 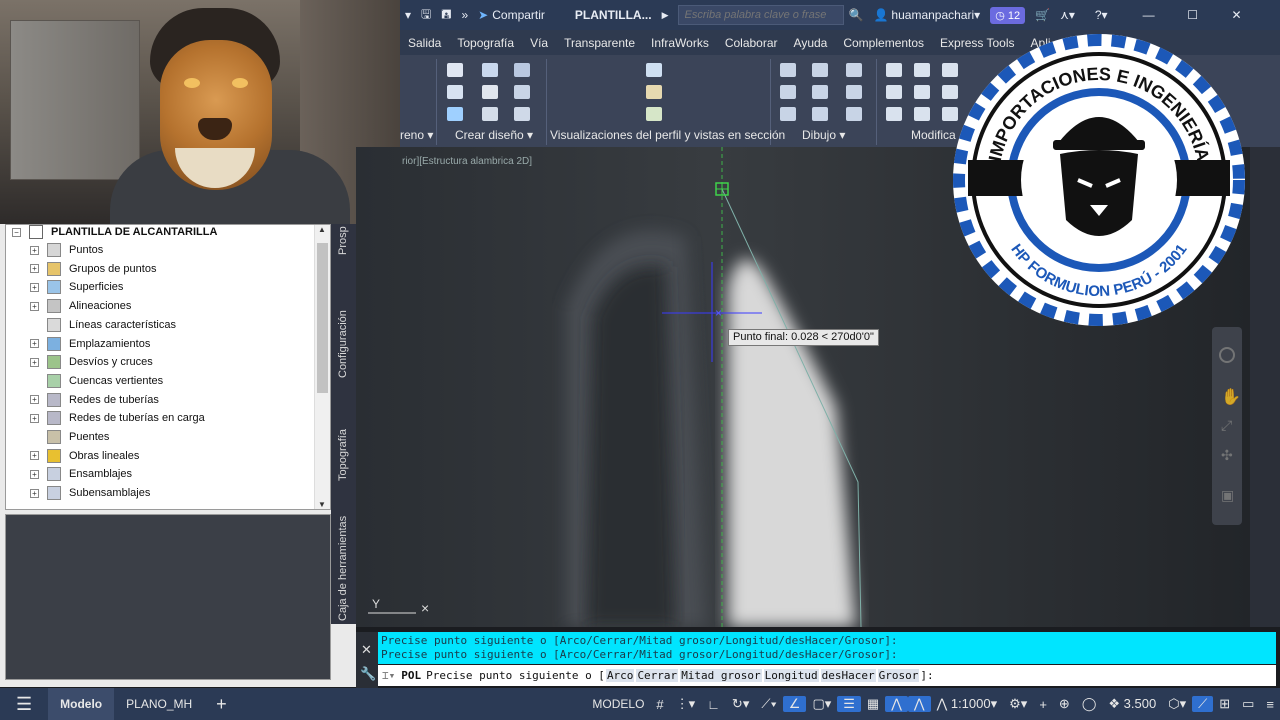 I want to click on sample-lines-icon, so click(x=654, y=114).